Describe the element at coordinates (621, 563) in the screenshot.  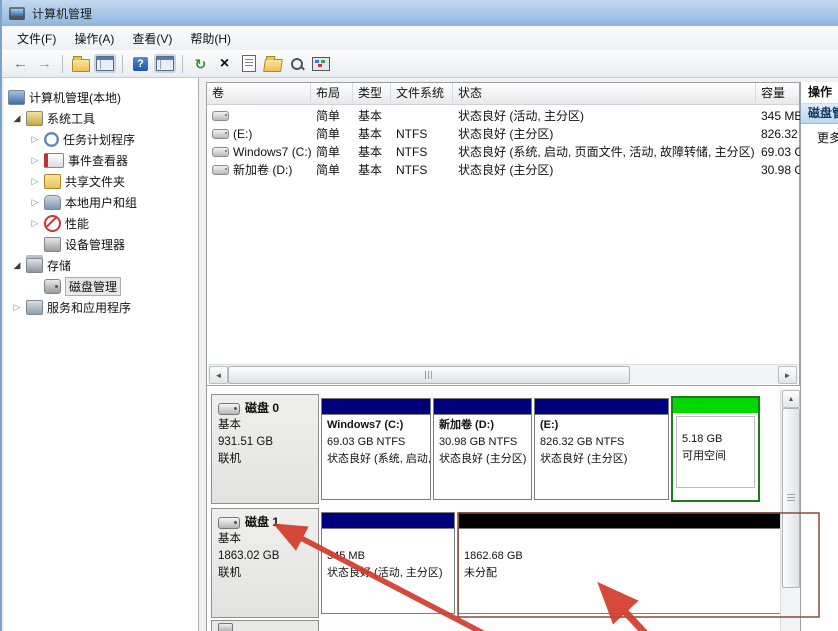
I see `partition-unallocated: 1862.68 GB 未分配` at that location.